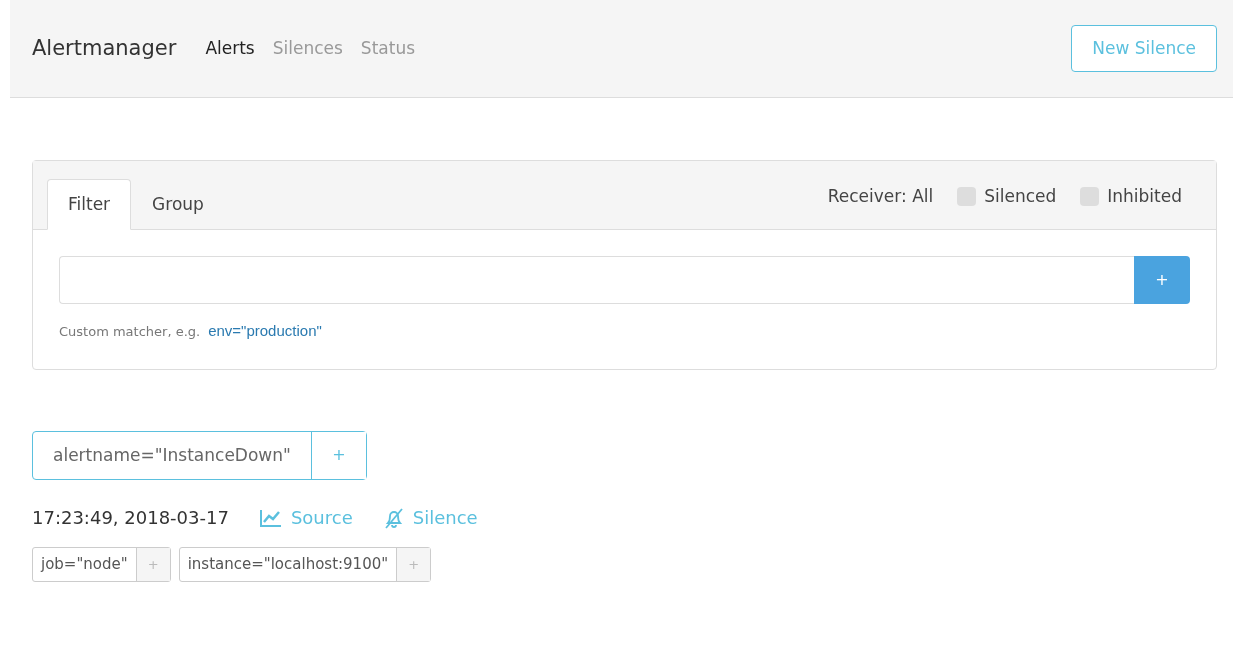  Describe the element at coordinates (172, 455) in the screenshot. I see `group-label: alertname="InstanceDown"` at that location.